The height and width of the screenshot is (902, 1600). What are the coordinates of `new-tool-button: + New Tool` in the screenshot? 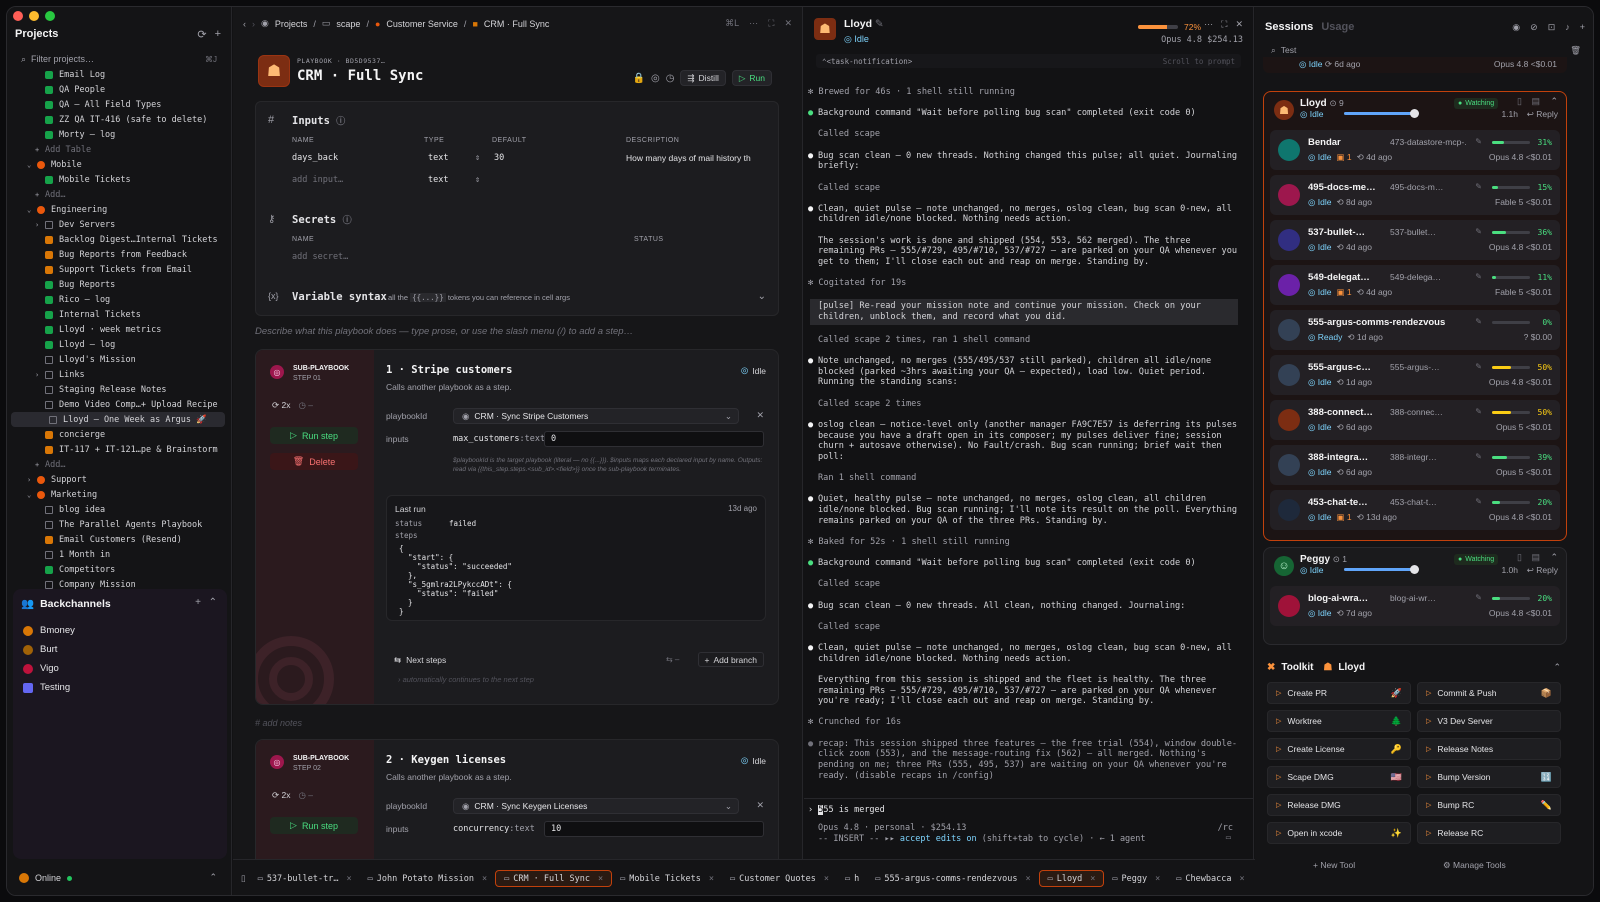 It's located at (1334, 865).